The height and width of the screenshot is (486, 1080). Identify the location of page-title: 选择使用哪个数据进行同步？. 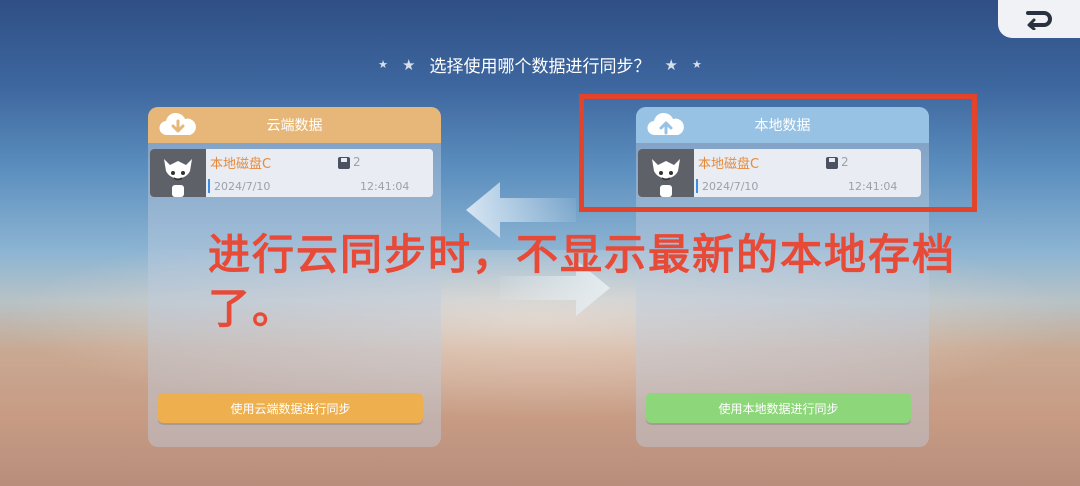
(540, 67).